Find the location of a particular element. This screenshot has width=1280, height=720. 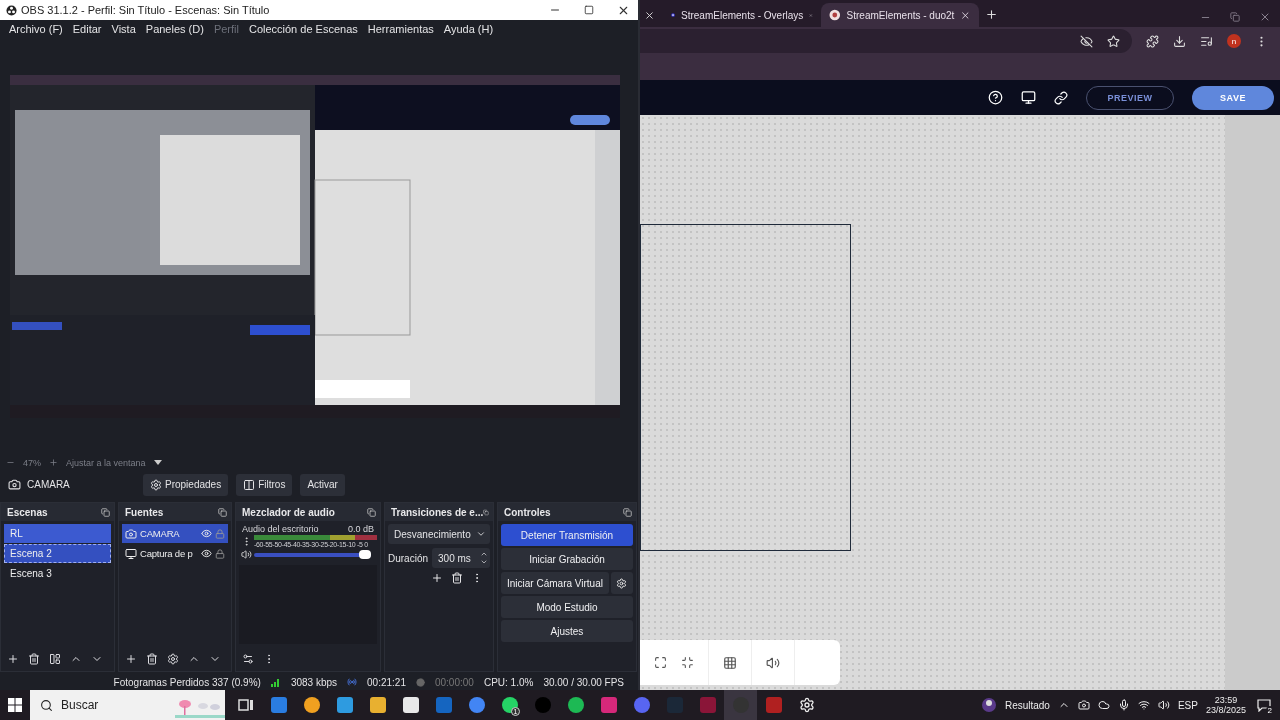

toolbar-button: Filtros is located at coordinates (264, 484).